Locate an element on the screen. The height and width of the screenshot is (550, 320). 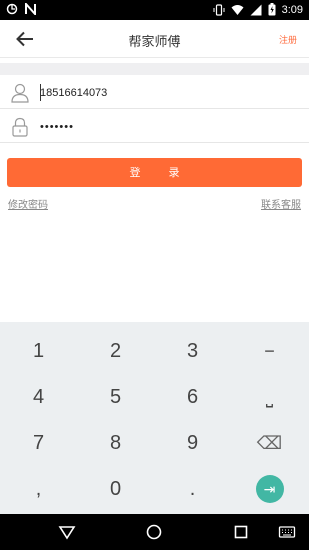
key-period: . is located at coordinates (192, 489).